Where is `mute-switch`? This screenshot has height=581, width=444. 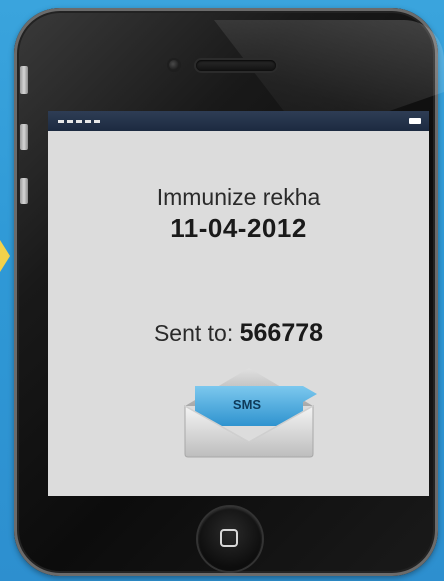 mute-switch is located at coordinates (24, 80).